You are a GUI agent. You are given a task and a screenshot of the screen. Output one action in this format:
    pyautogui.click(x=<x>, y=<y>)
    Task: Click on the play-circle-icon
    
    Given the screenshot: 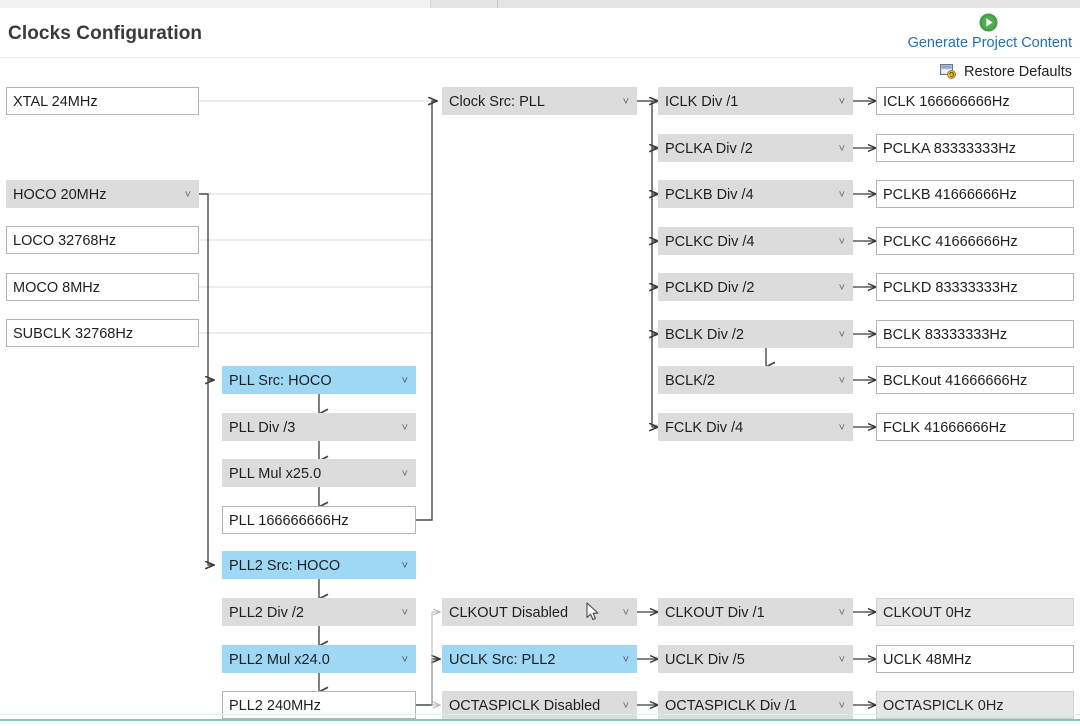 What is the action you would take?
    pyautogui.click(x=988, y=22)
    